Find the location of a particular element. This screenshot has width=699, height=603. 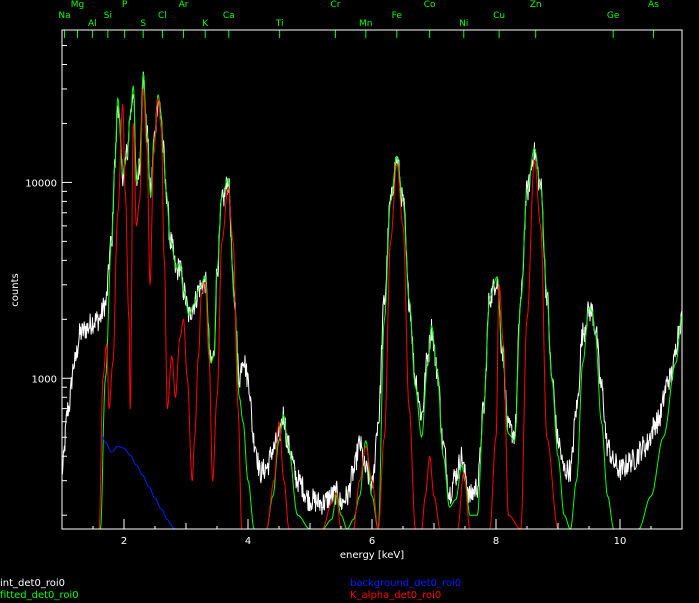

element-label: Na is located at coordinates (64, 16).